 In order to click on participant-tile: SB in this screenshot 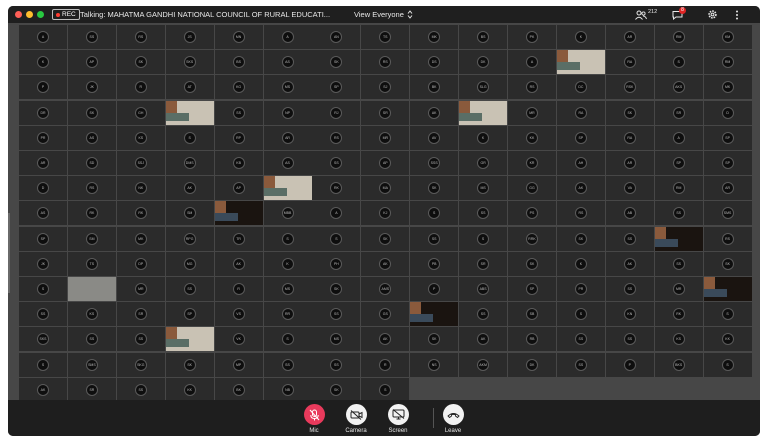, I will do `click(532, 314)`.